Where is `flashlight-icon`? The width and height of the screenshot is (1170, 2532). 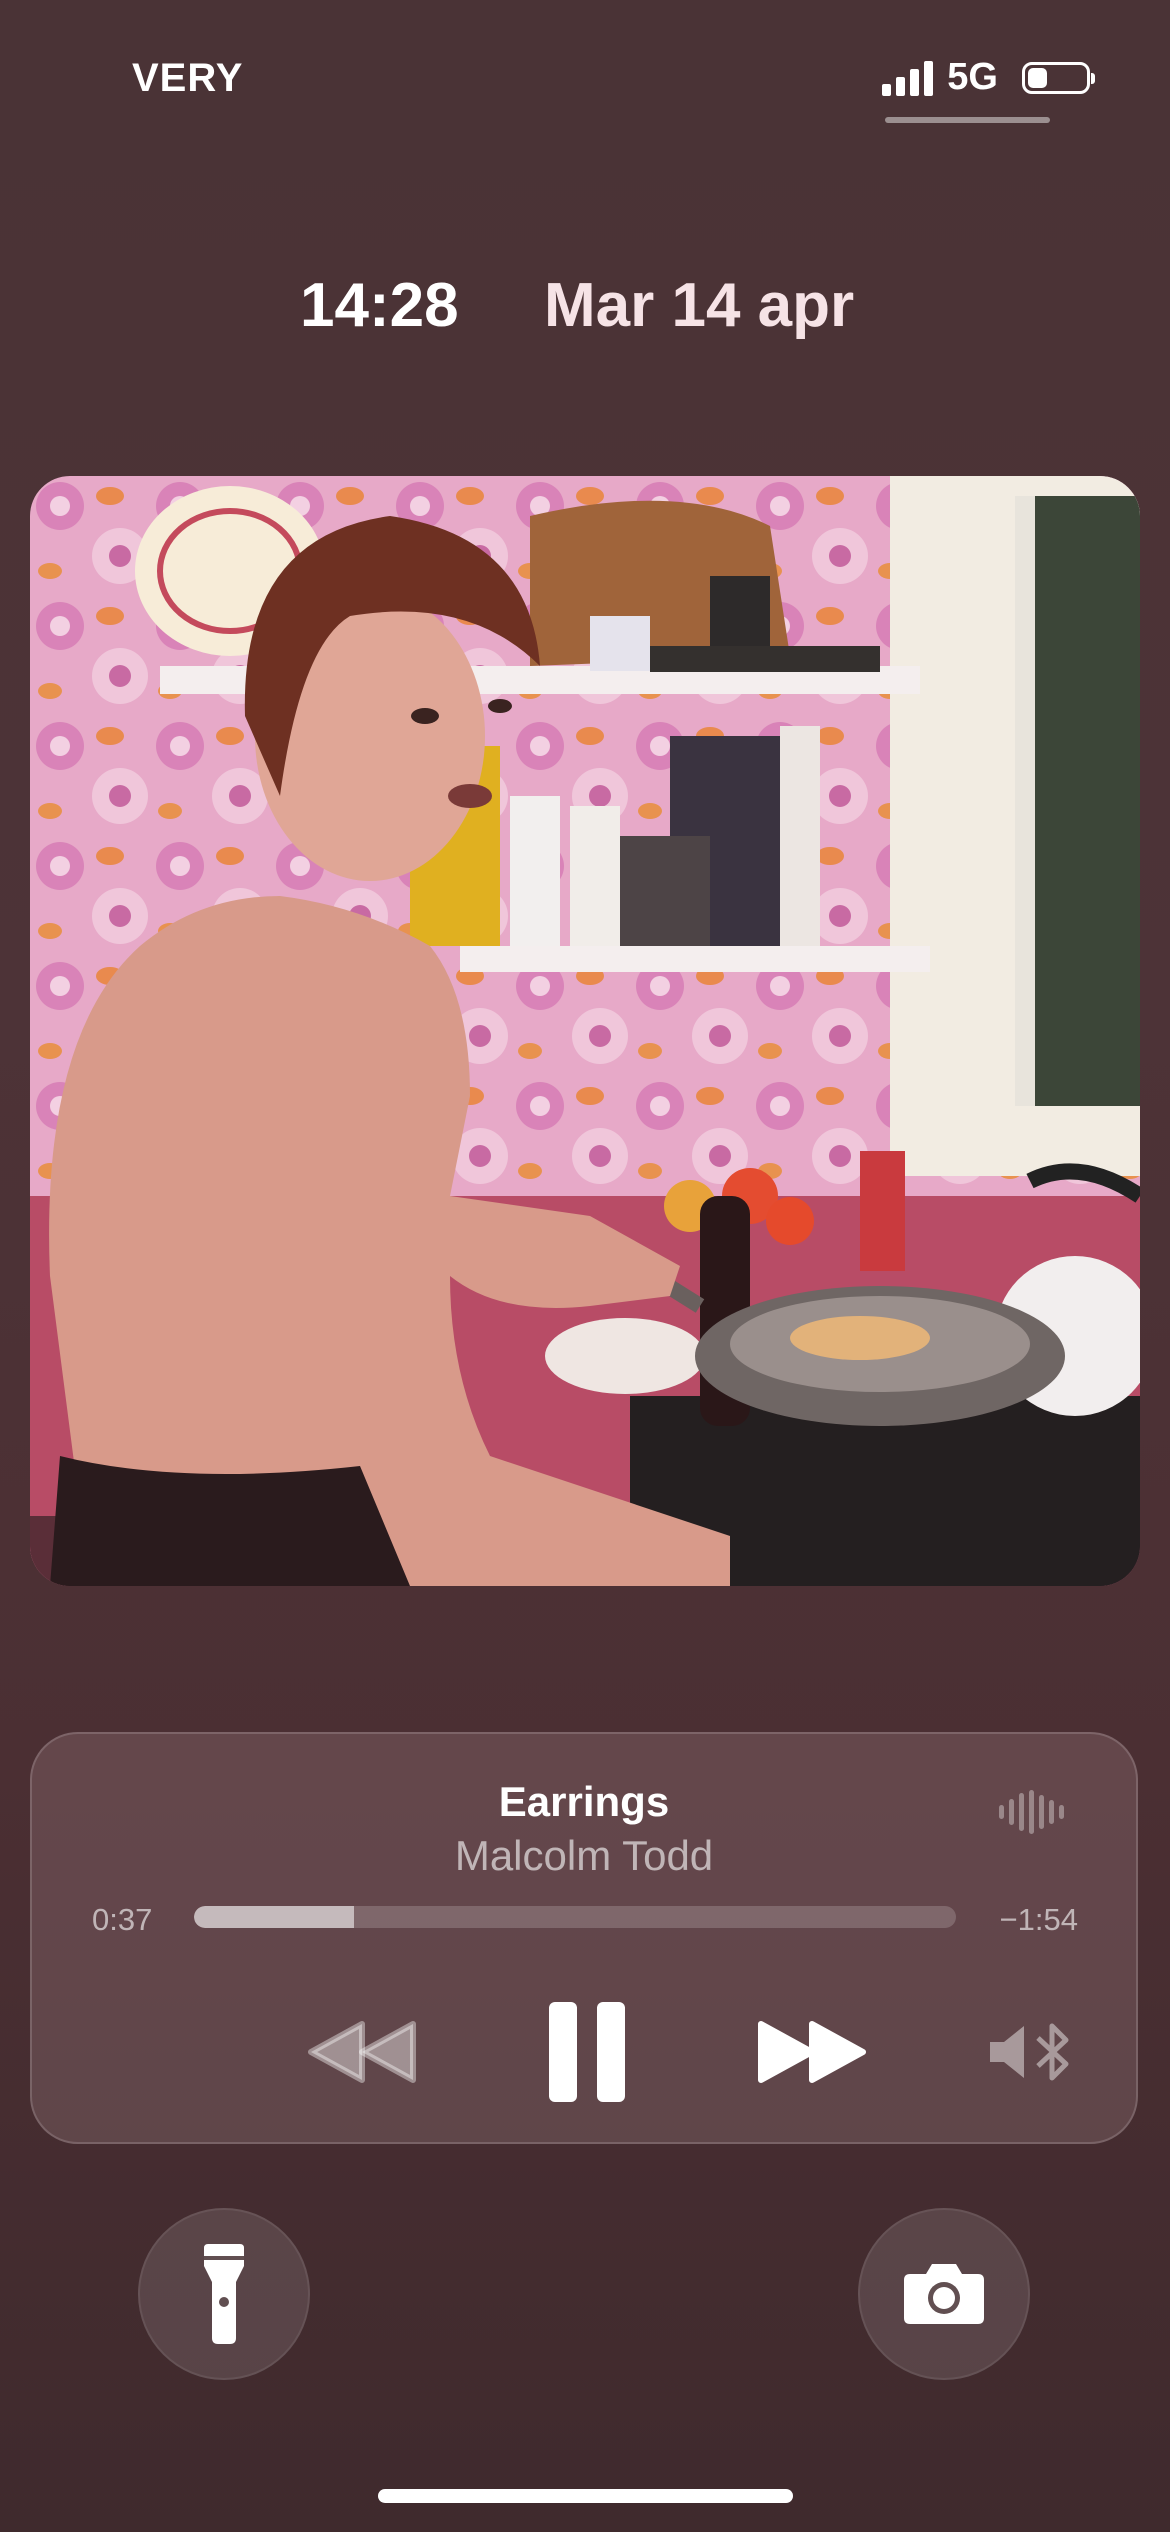 flashlight-icon is located at coordinates (224, 2294).